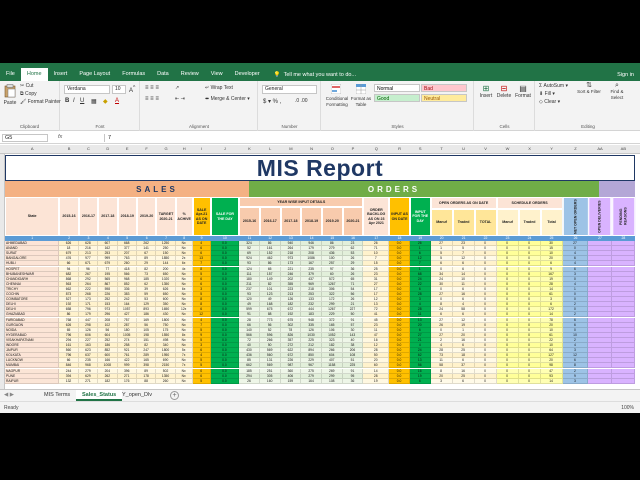 This screenshot has width=640, height=480. What do you see at coordinates (420, 148) in the screenshot?
I see `column-header-s: S` at bounding box center [420, 148].